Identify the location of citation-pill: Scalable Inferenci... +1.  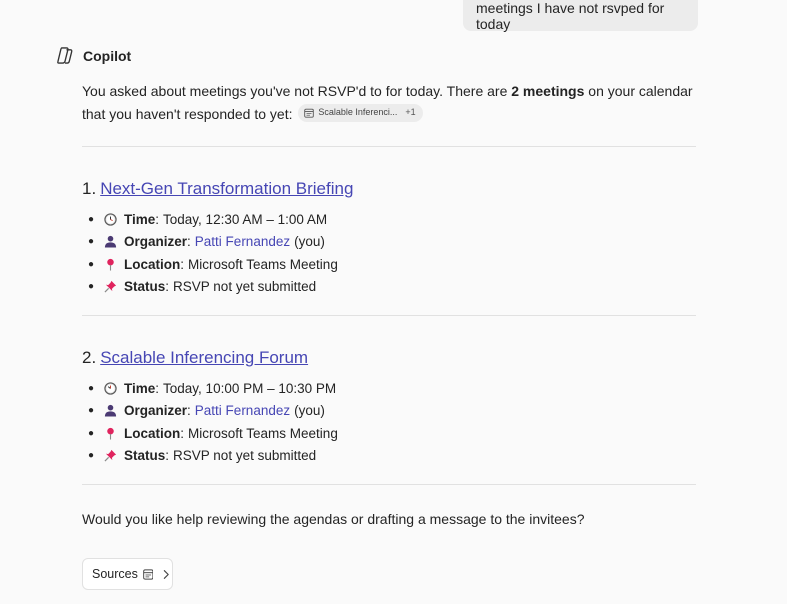
(360, 112).